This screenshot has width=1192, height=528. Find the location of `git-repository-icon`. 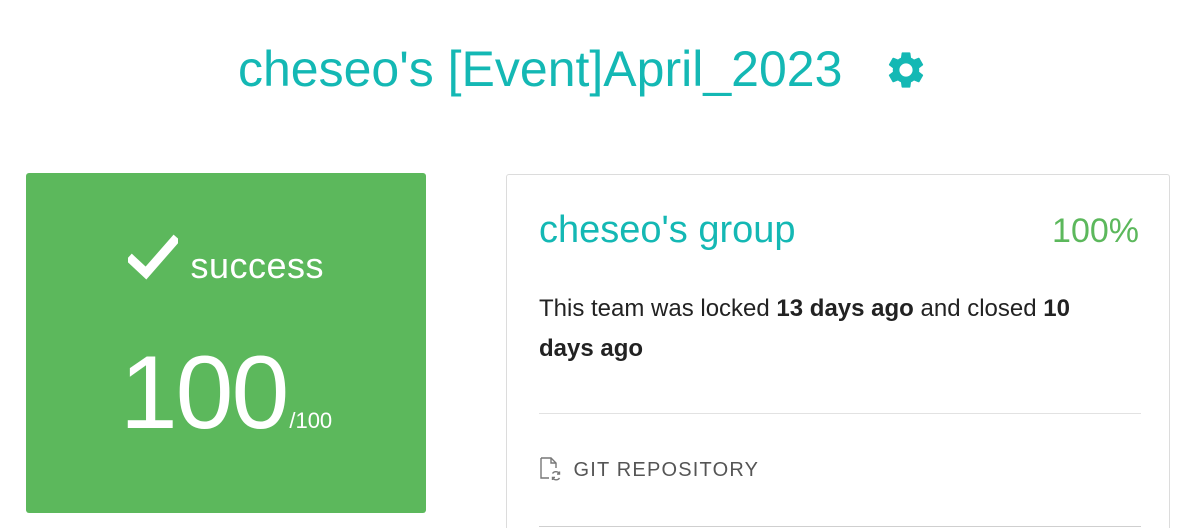

git-repository-icon is located at coordinates (550, 469).